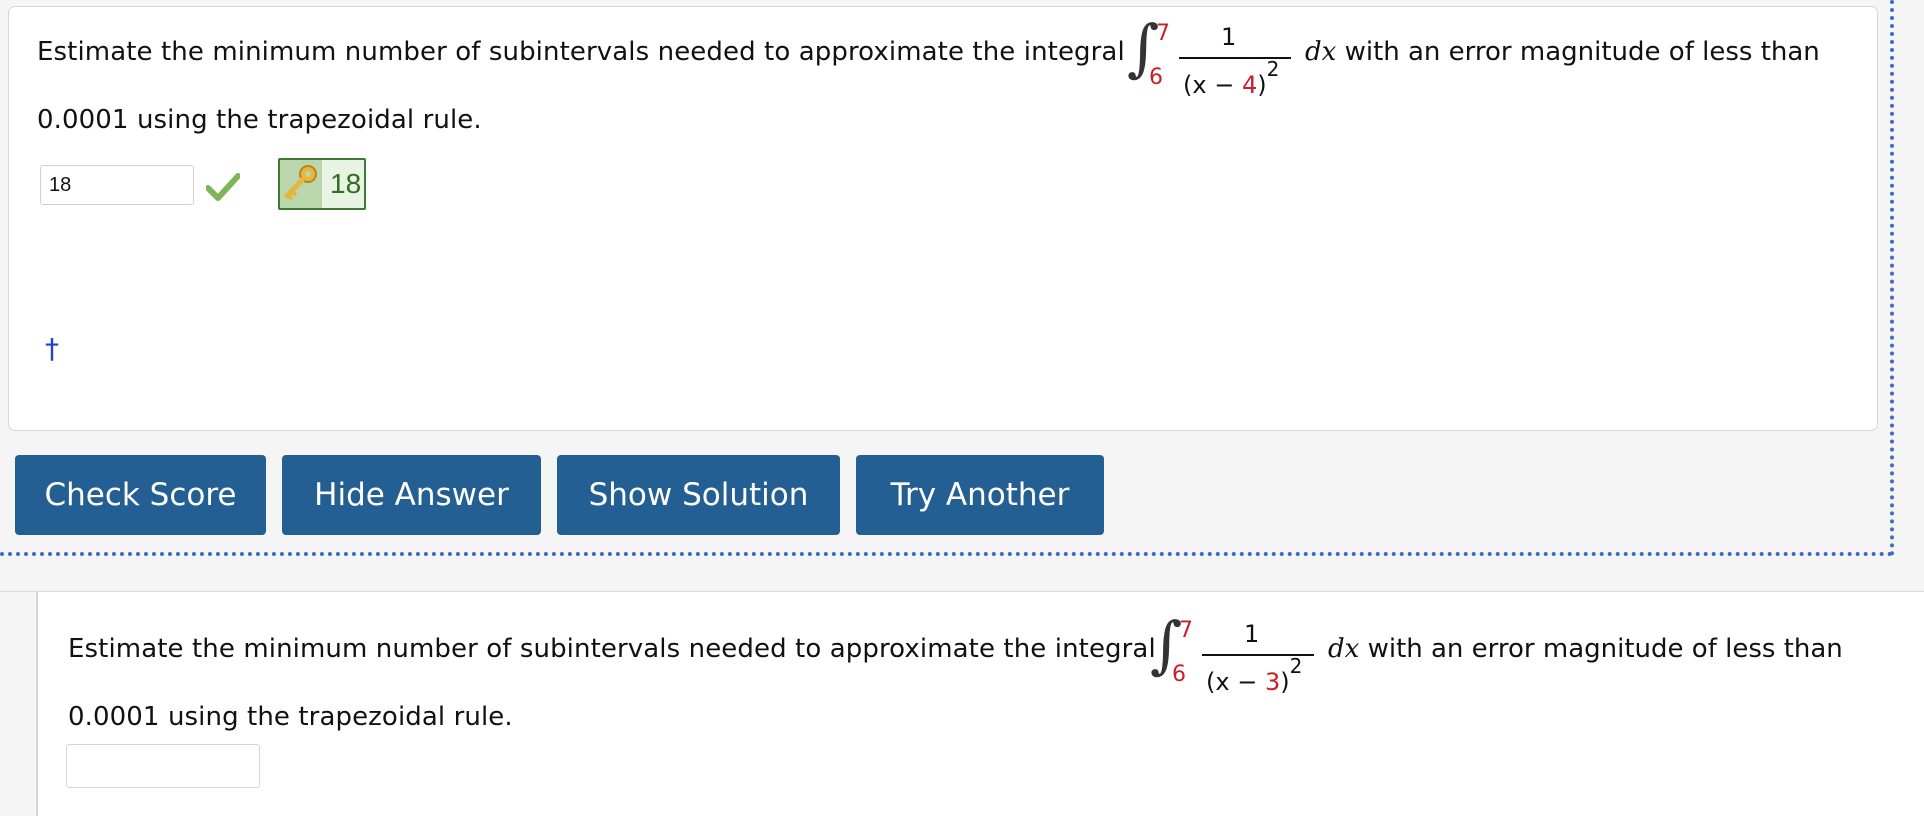  What do you see at coordinates (411, 495) in the screenshot?
I see `hide-answer-button: Hide Answer` at bounding box center [411, 495].